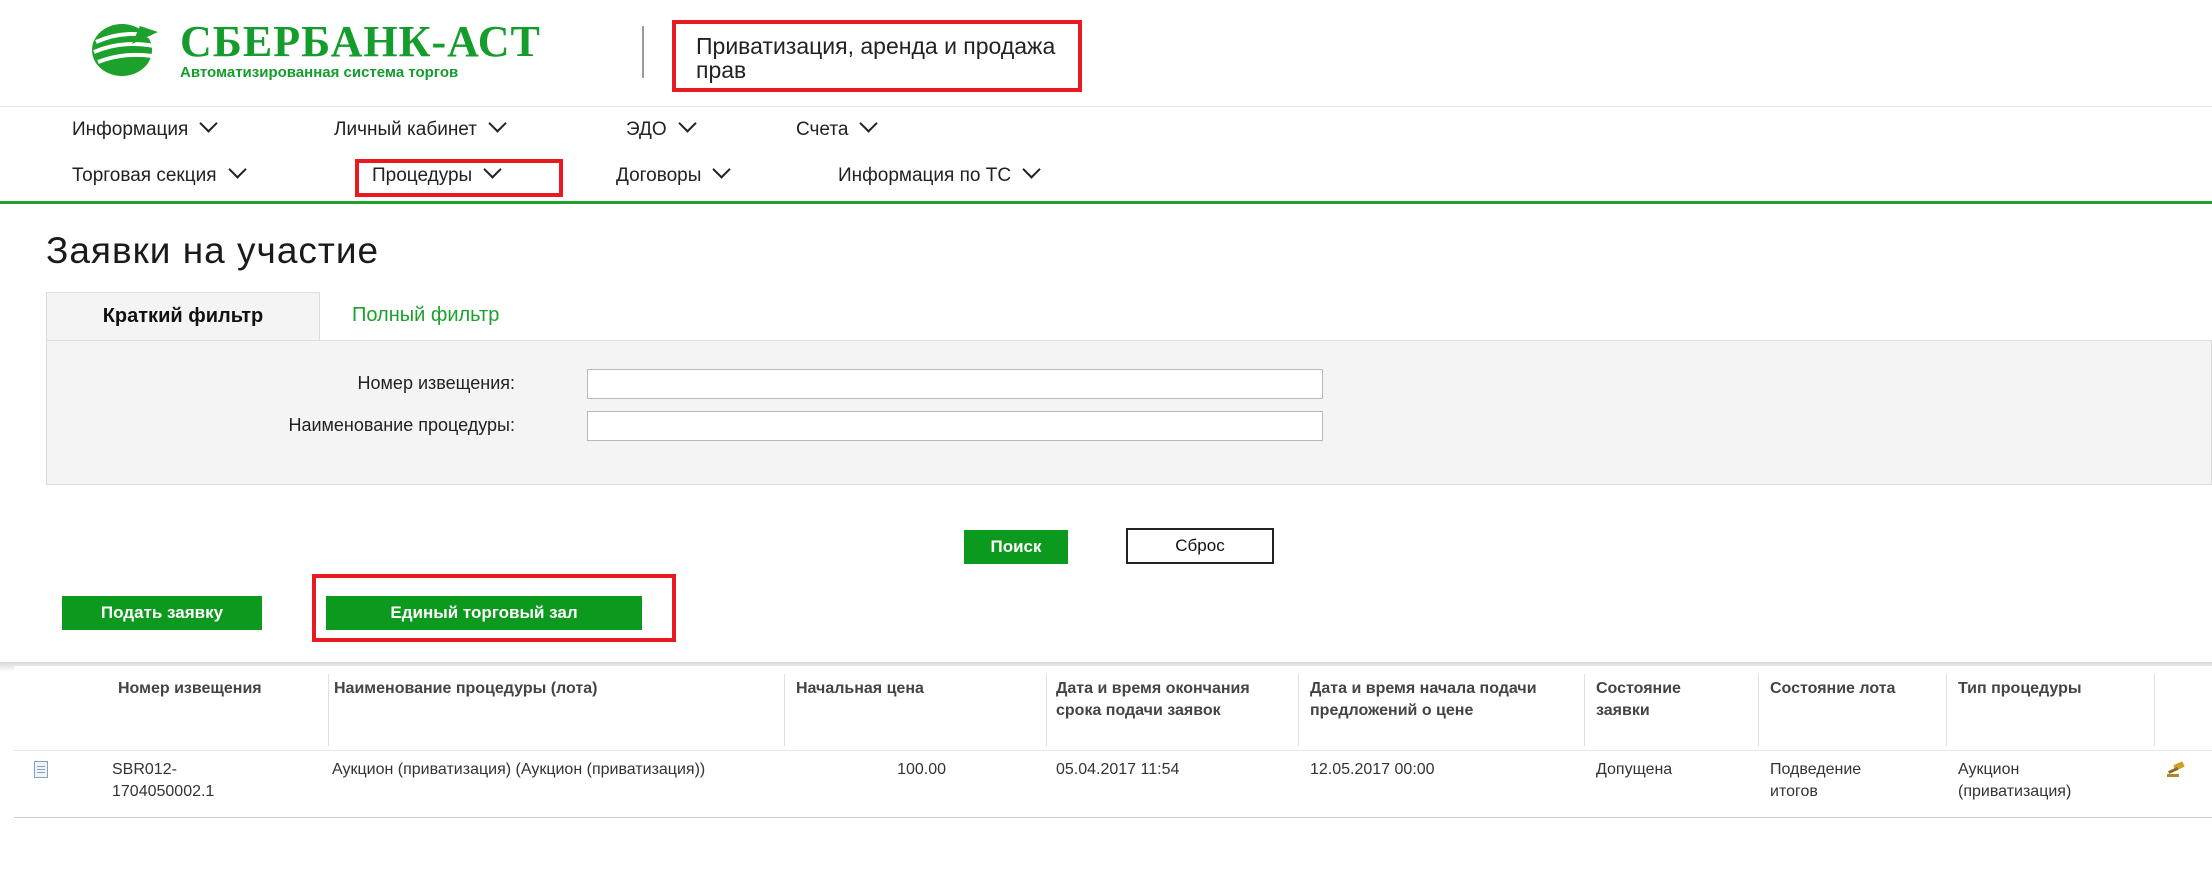 The width and height of the screenshot is (2212, 895). I want to click on nav-item-label: Информация, so click(130, 129).